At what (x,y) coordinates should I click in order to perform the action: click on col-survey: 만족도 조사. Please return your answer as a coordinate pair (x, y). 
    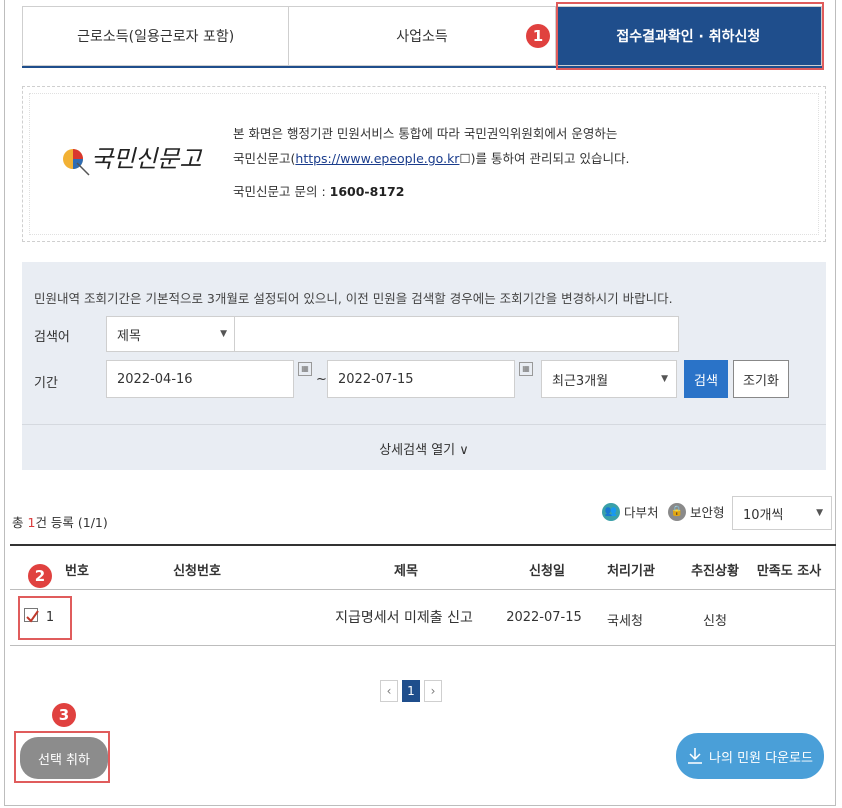
    Looking at the image, I should click on (789, 571).